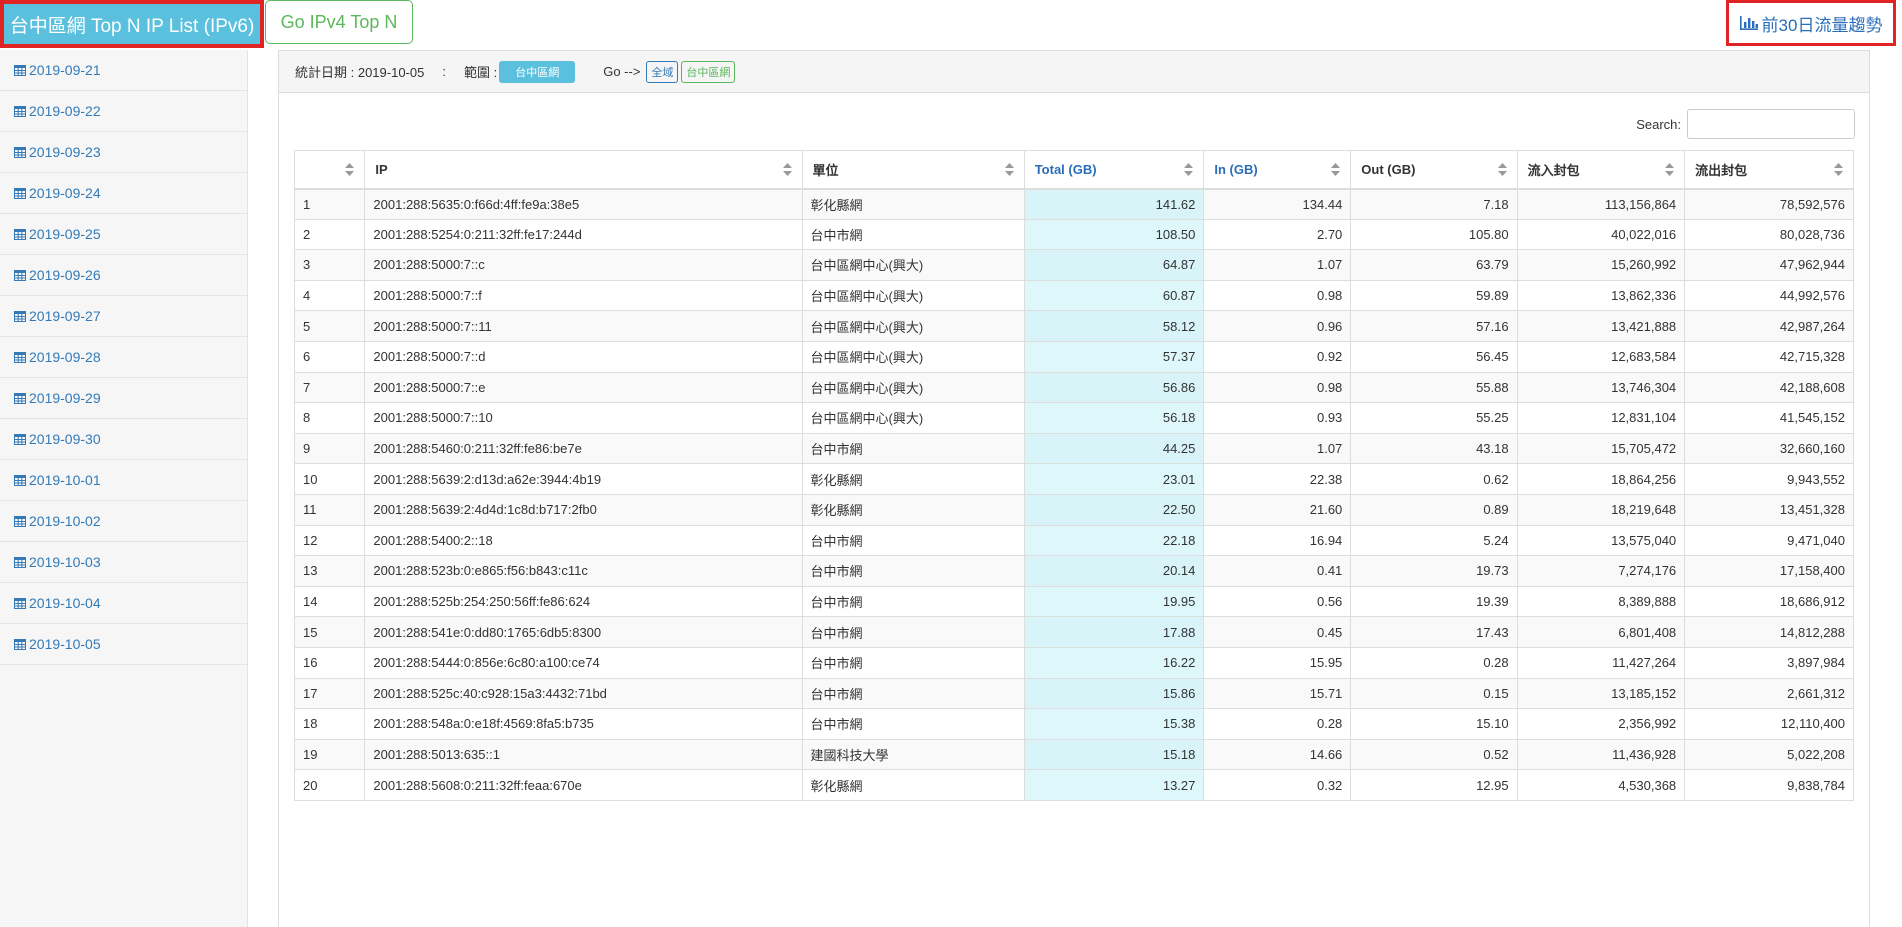  What do you see at coordinates (1277, 540) in the screenshot?
I see `in-cell: 16.94` at bounding box center [1277, 540].